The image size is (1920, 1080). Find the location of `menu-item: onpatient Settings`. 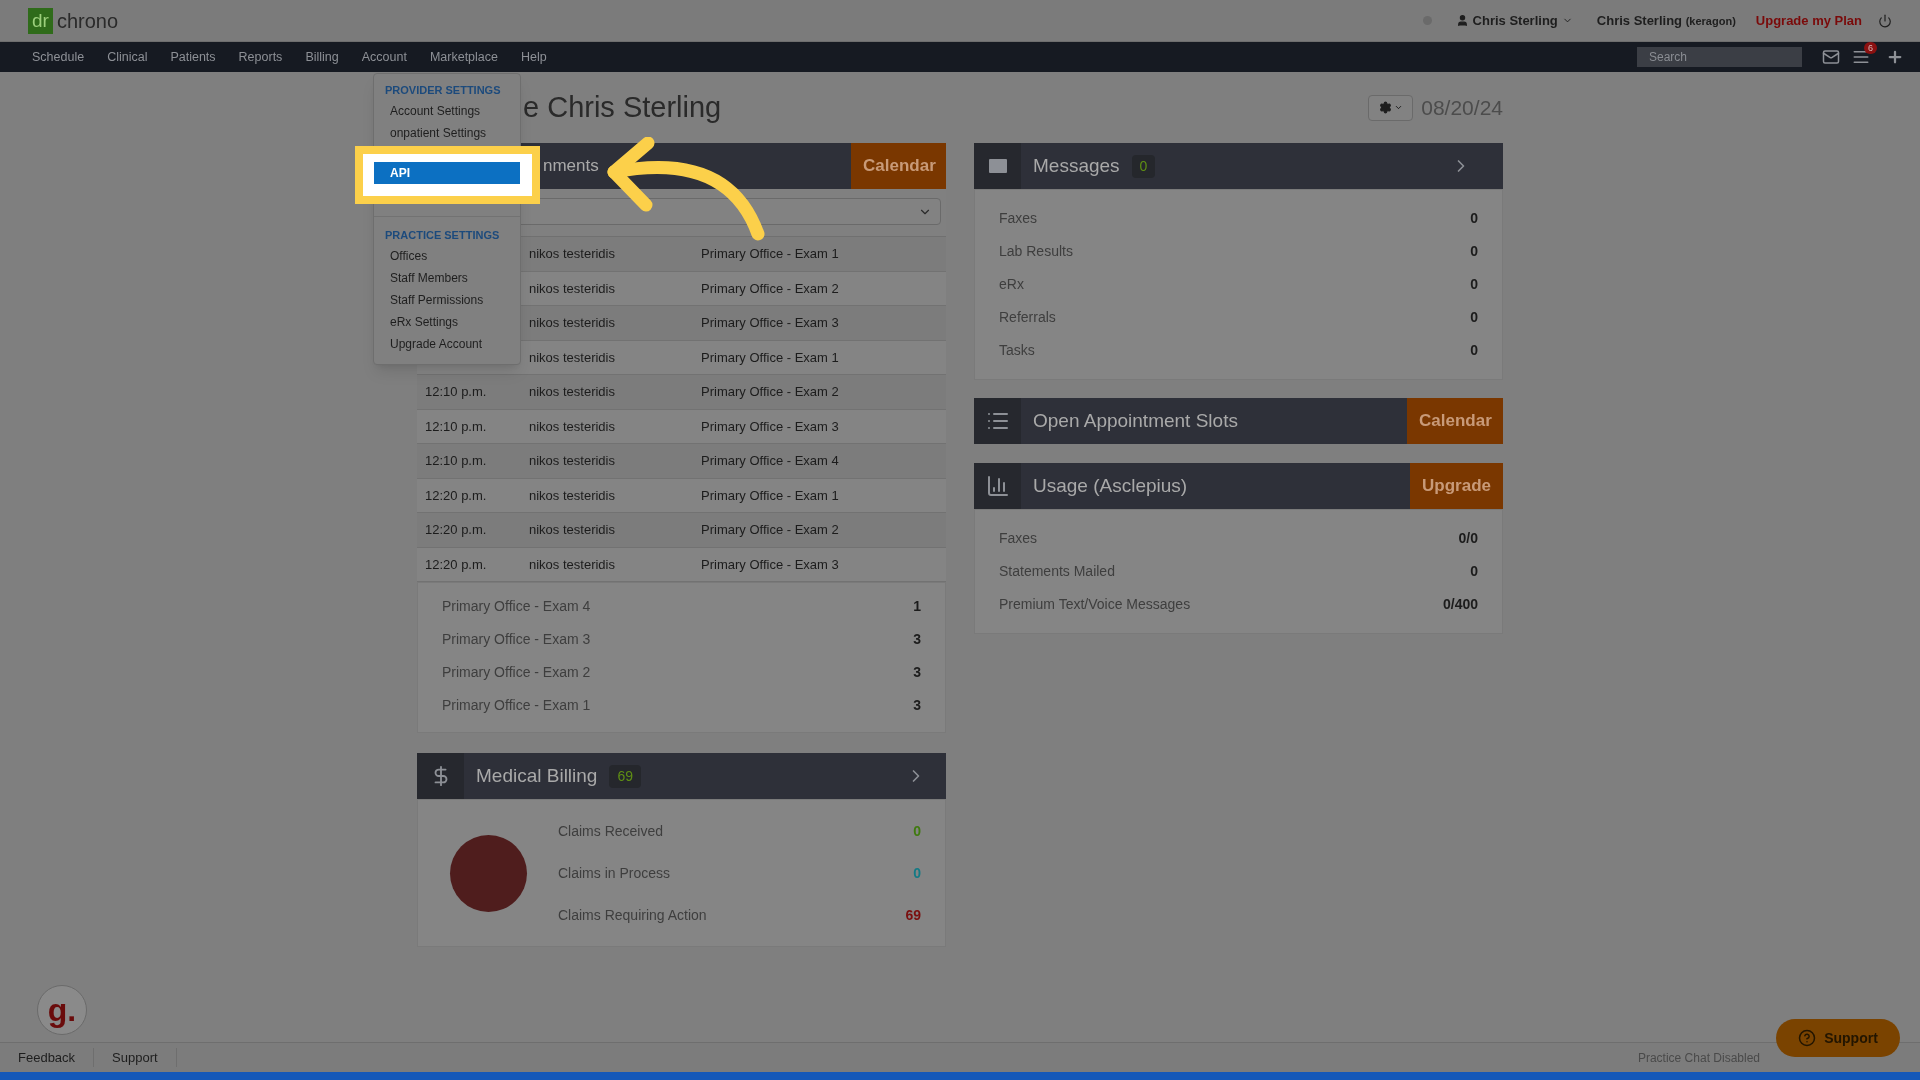

menu-item: onpatient Settings is located at coordinates (447, 133).